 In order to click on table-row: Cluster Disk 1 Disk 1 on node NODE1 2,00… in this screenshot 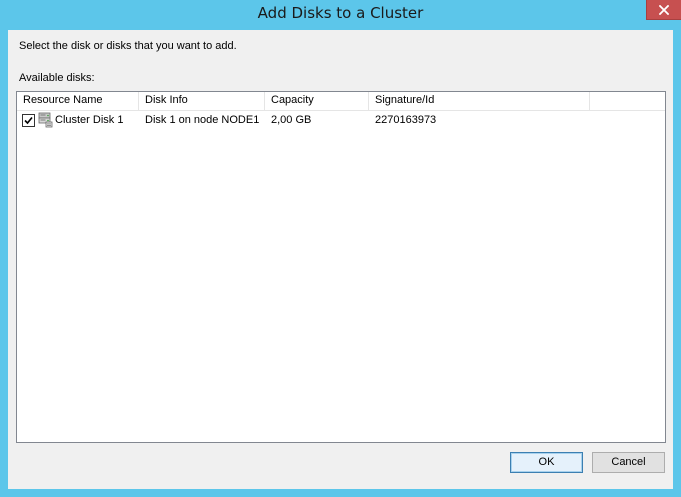, I will do `click(341, 120)`.